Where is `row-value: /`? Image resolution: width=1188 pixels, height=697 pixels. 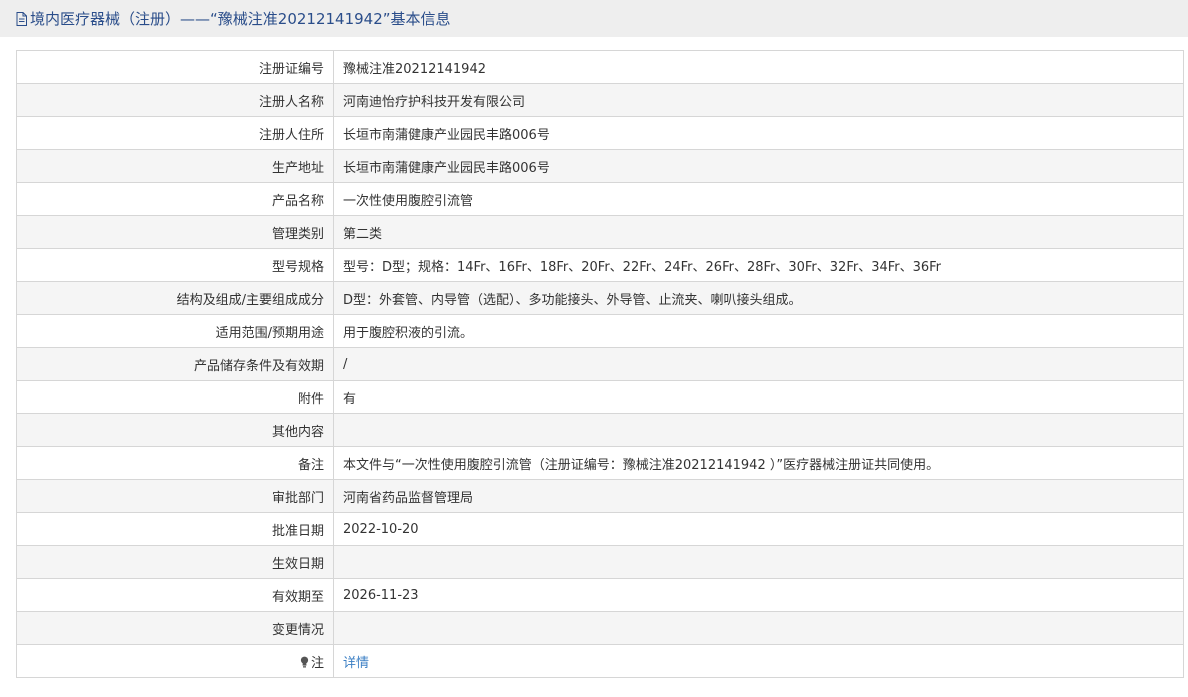
row-value: / is located at coordinates (758, 364).